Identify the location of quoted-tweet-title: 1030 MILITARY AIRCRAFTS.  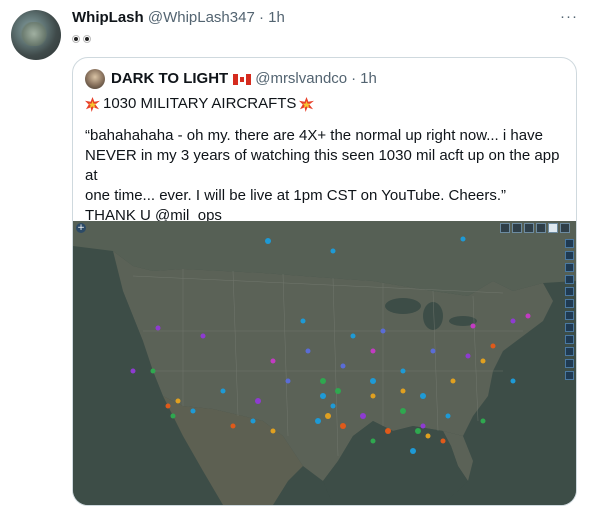
(200, 104).